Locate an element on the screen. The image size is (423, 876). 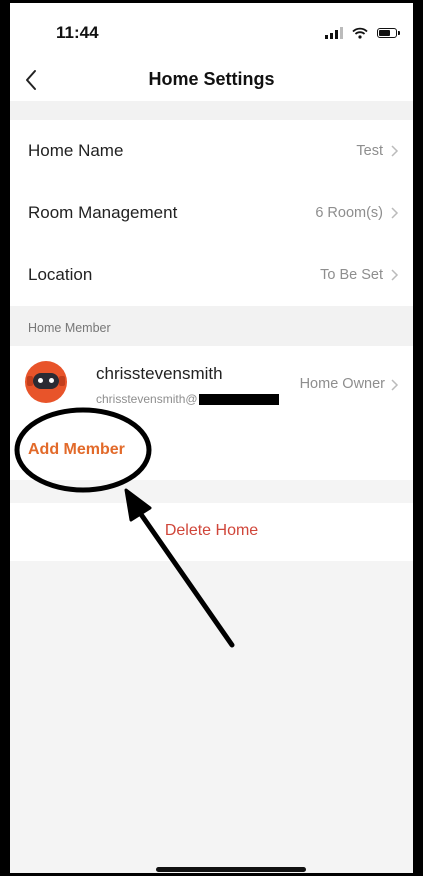
section-gap is located at coordinates (211, 110).